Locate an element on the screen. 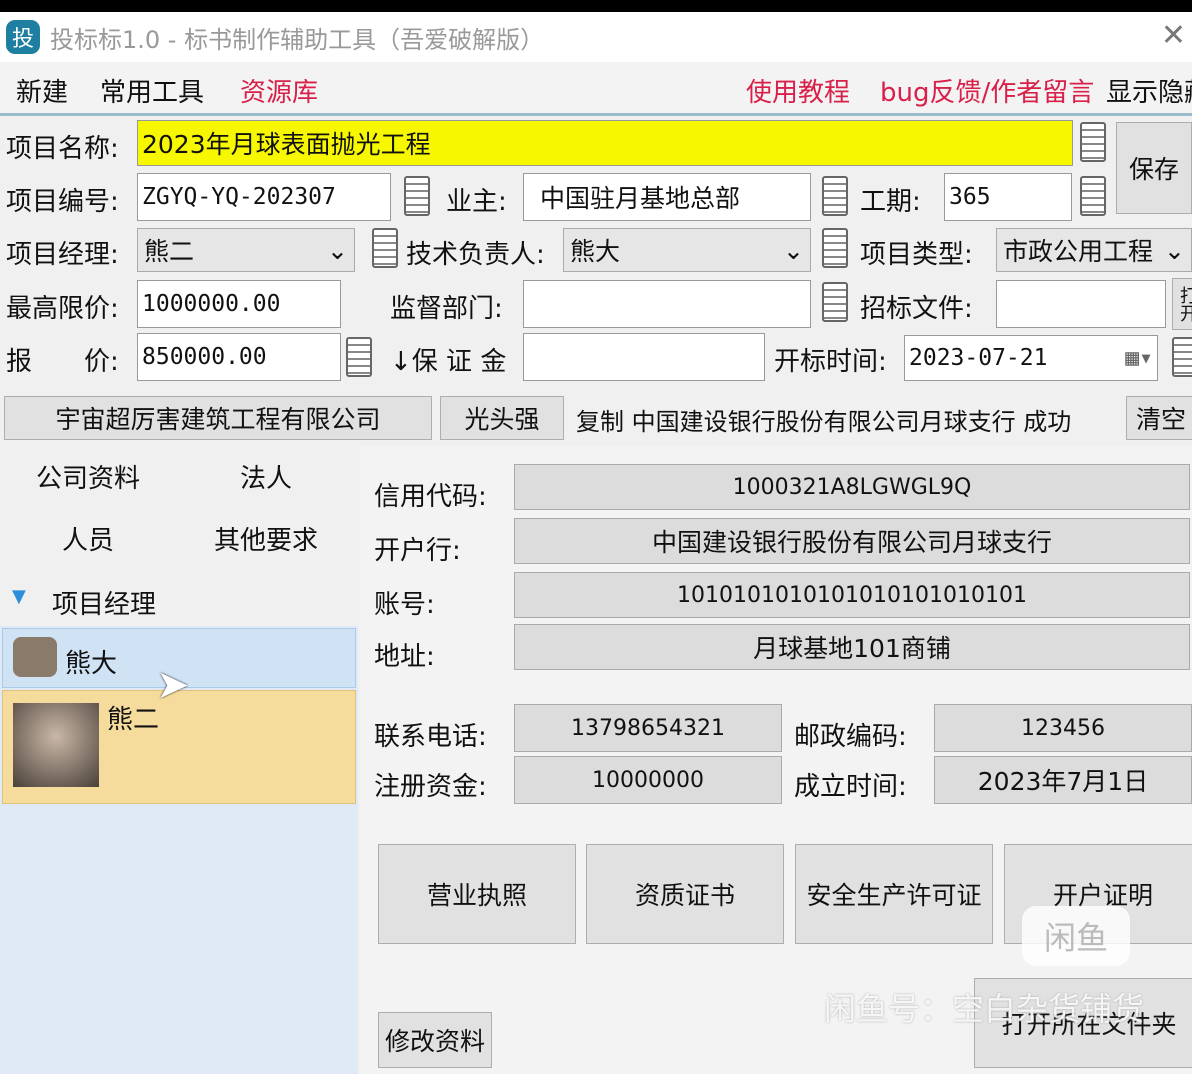 This screenshot has width=1192, height=1074. project-type-select: 市政公用工程 ⌄ is located at coordinates (1094, 250).